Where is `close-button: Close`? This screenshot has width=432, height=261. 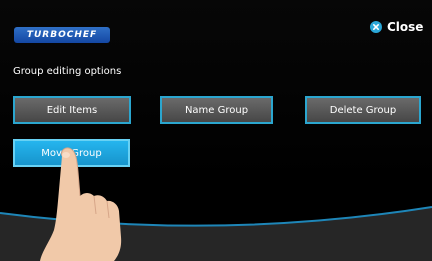 close-button: Close is located at coordinates (396, 27).